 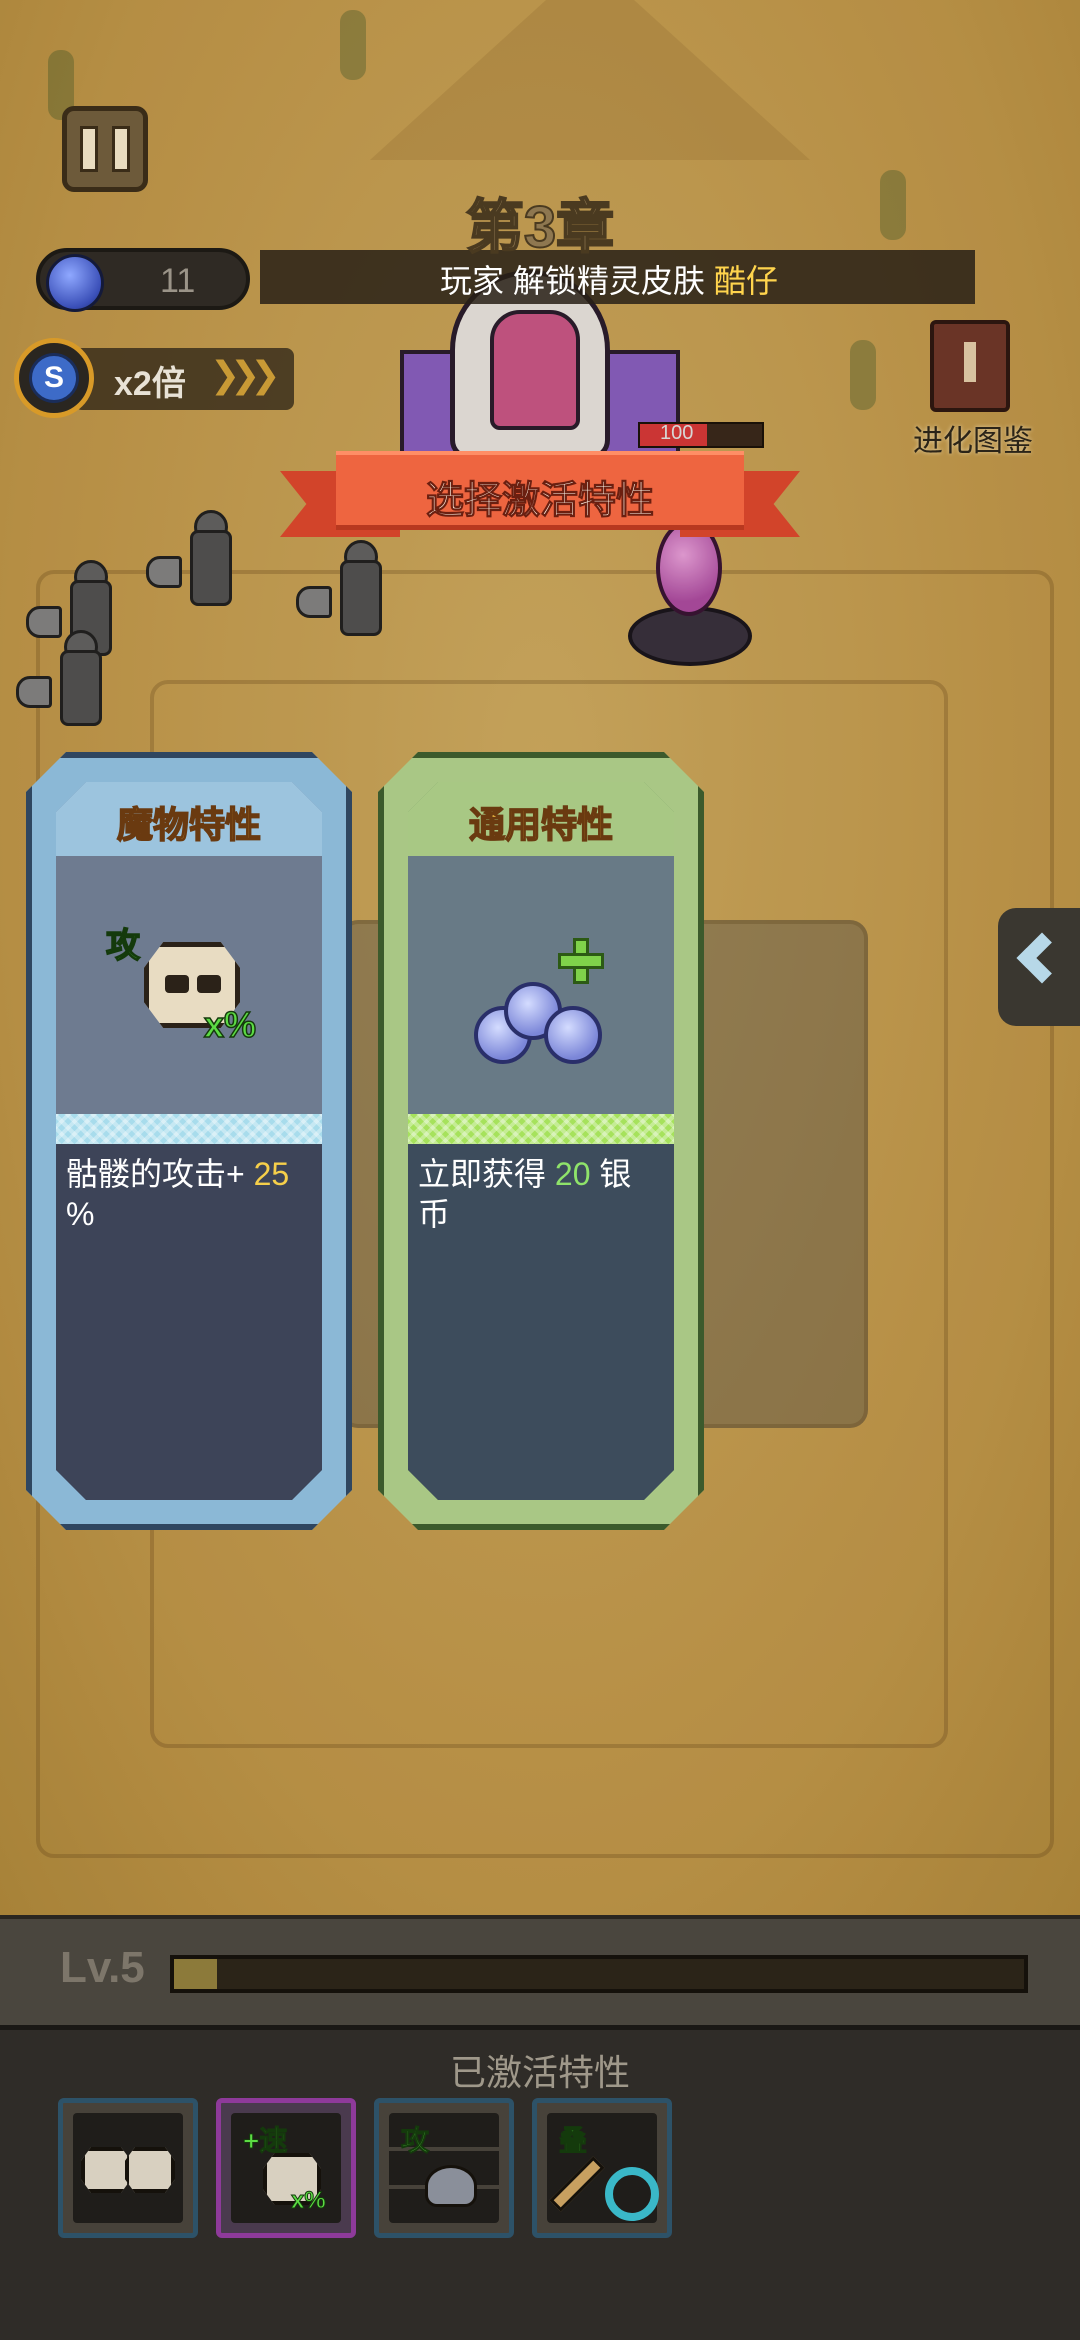 What do you see at coordinates (539, 501) in the screenshot?
I see `dialog-title: 选择激活特性` at bounding box center [539, 501].